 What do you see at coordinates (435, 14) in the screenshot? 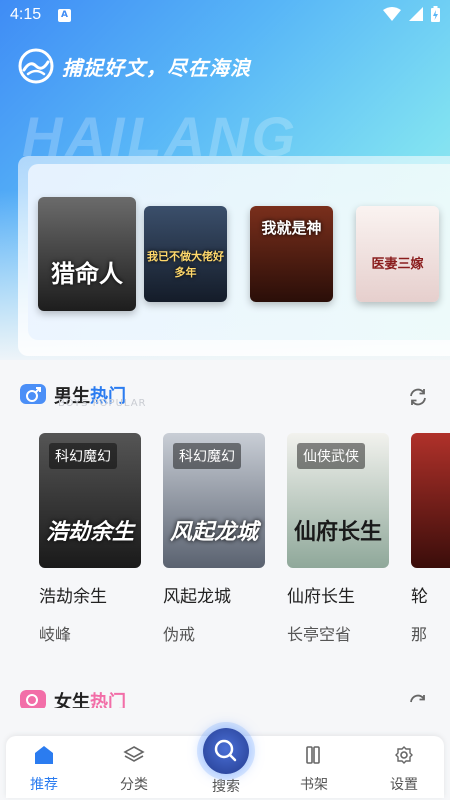
I see `battery-icon` at bounding box center [435, 14].